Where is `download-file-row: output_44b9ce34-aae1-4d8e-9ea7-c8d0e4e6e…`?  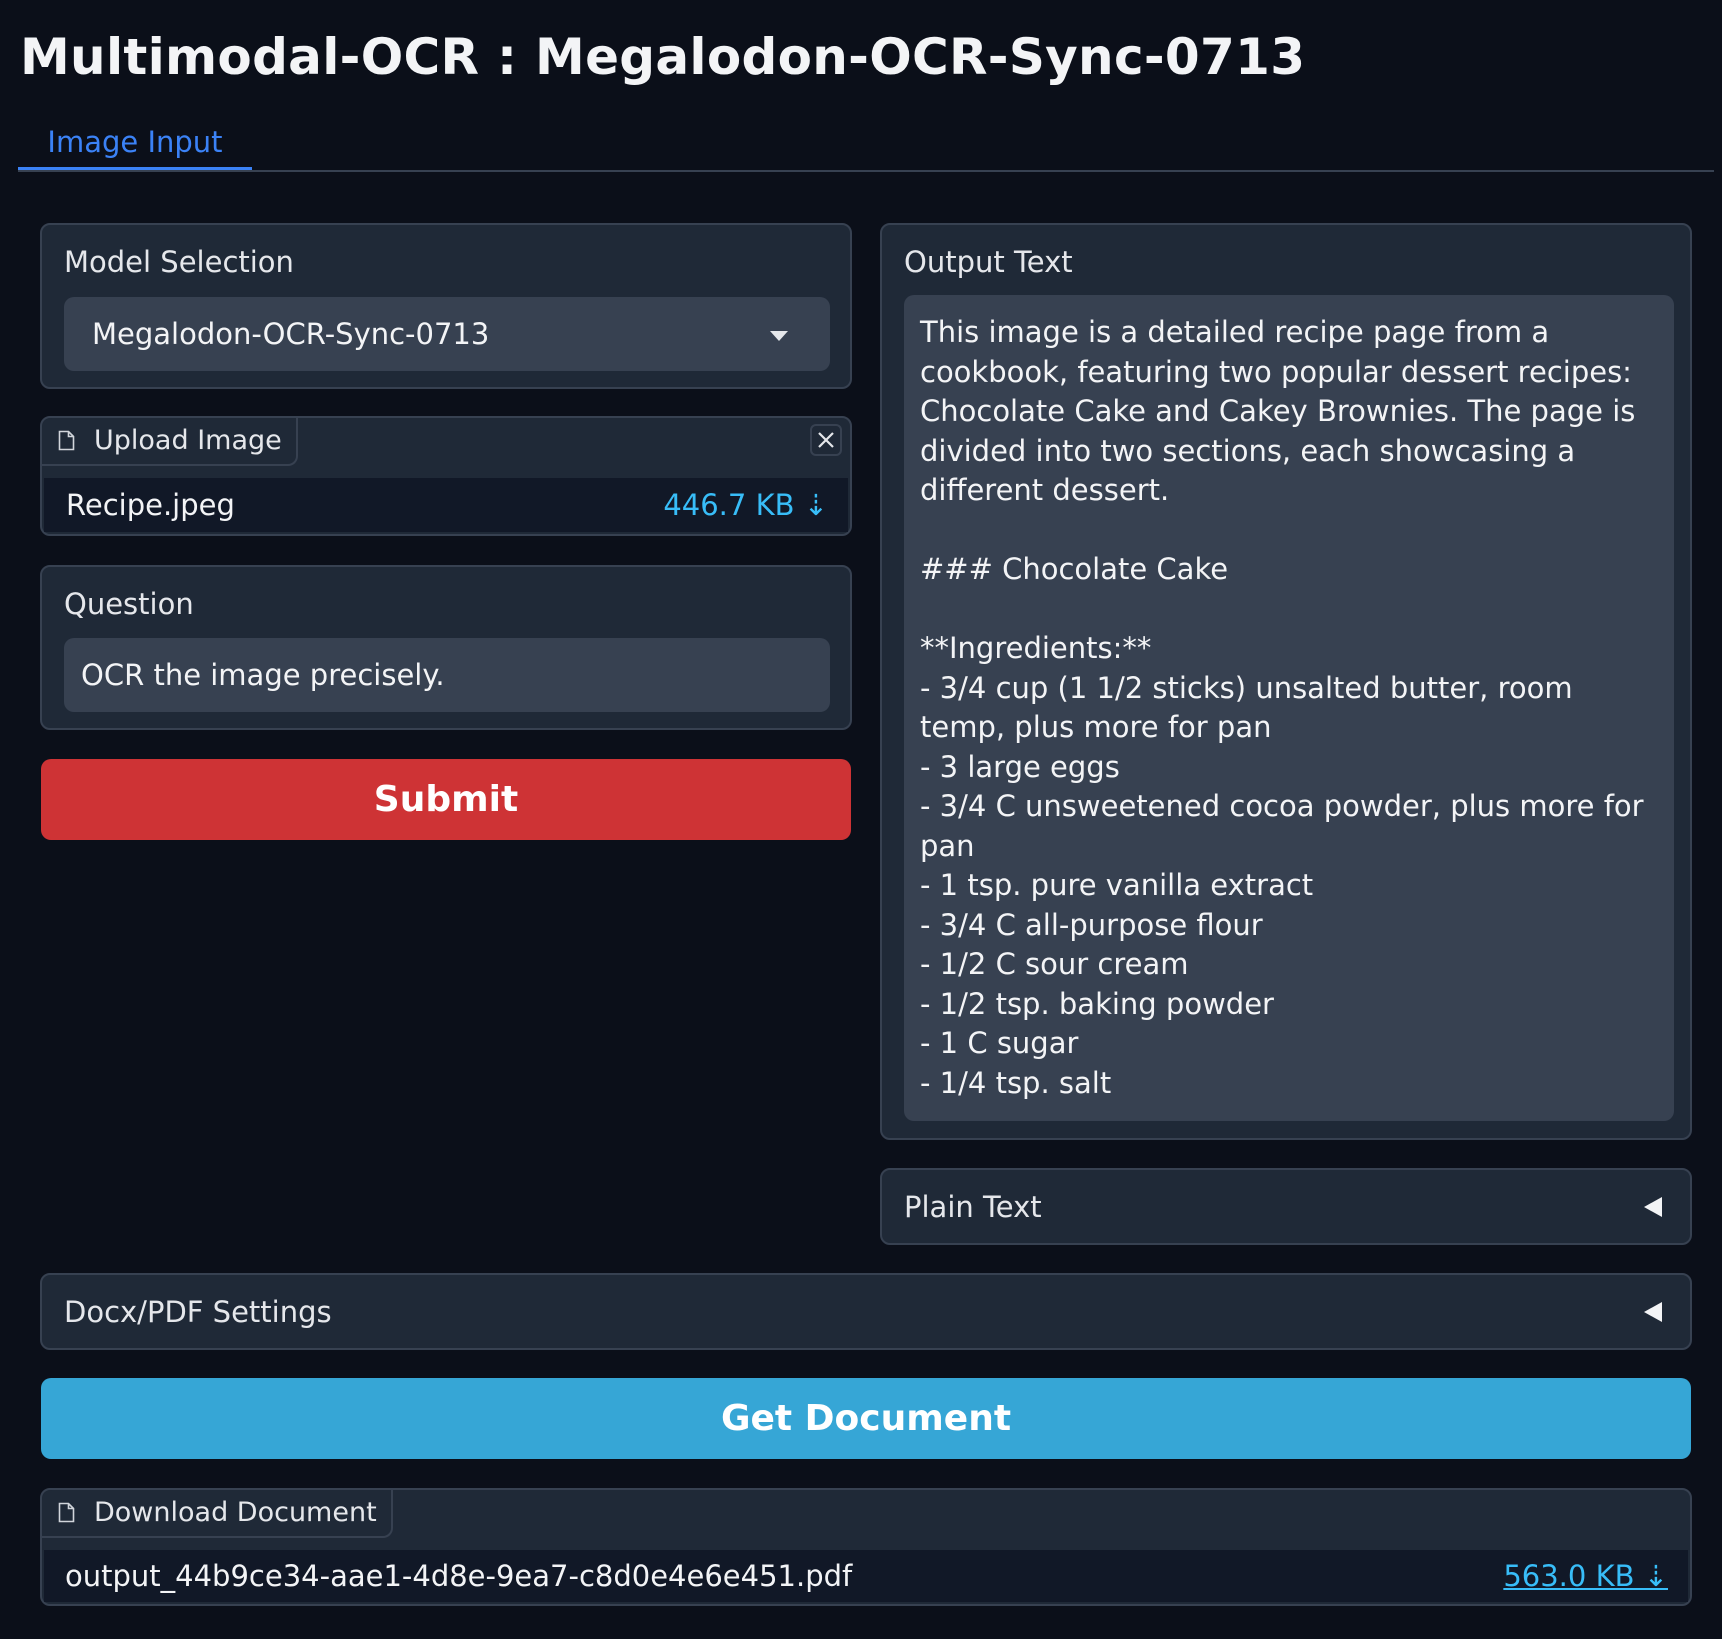 download-file-row: output_44b9ce34-aae1-4d8e-9ea7-c8d0e4e6e… is located at coordinates (866, 1576).